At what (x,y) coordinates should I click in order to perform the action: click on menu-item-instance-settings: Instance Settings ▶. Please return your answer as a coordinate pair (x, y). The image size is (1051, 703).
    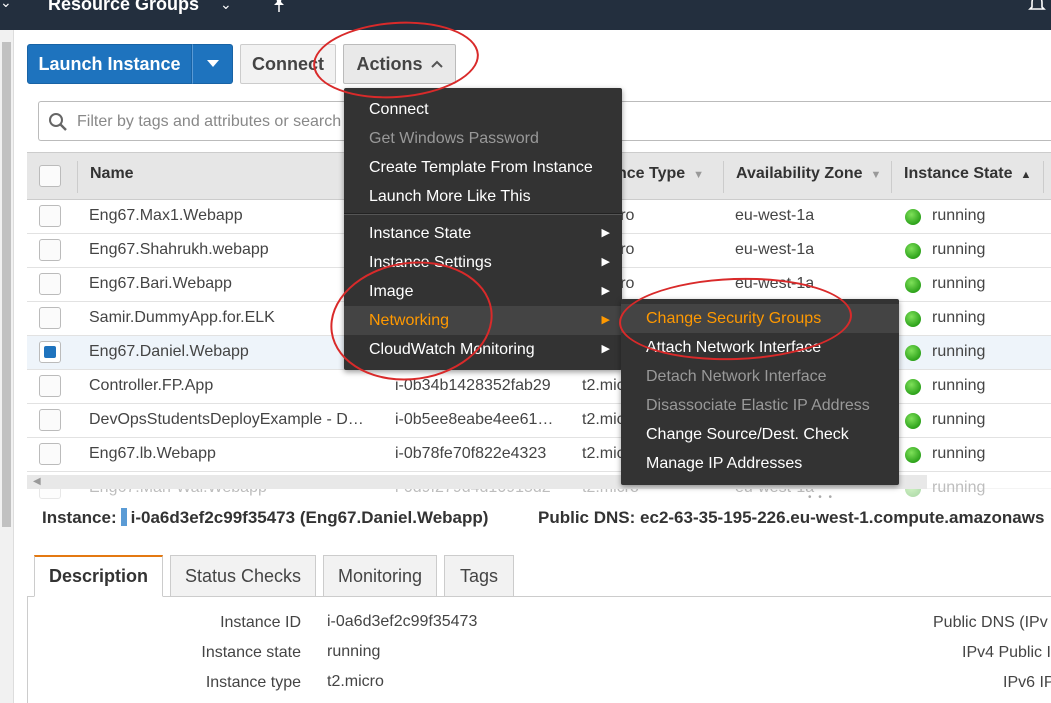
    Looking at the image, I should click on (483, 262).